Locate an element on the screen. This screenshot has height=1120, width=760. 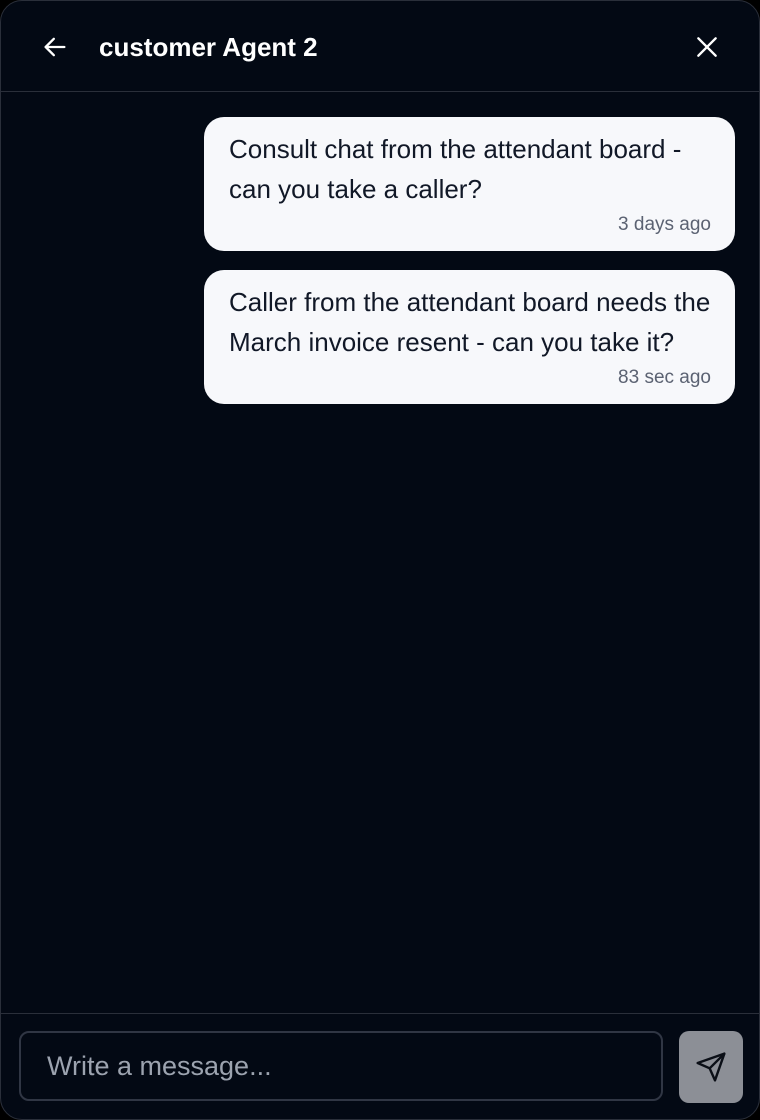
close-icon is located at coordinates (707, 47).